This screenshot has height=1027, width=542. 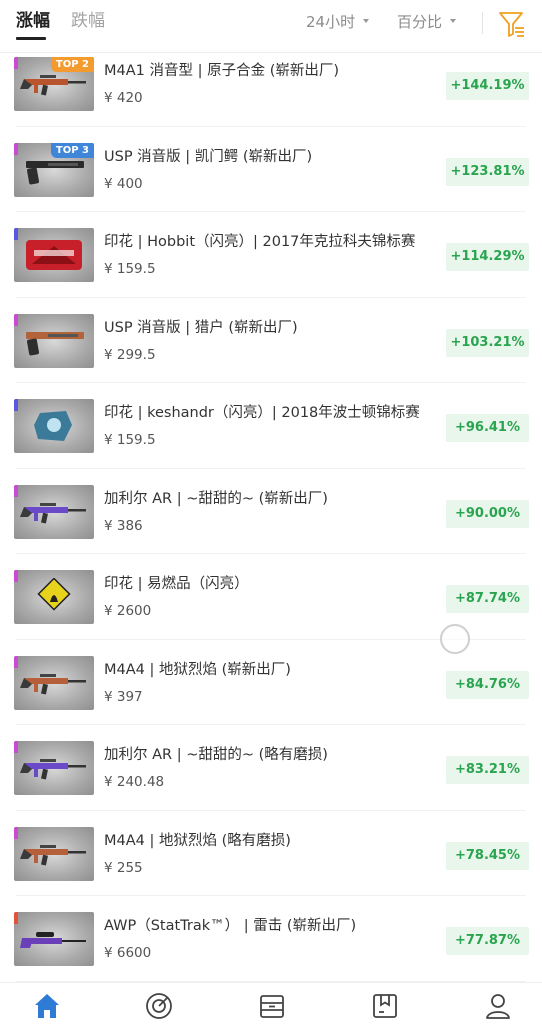 I want to click on floating-assist-button, so click(x=455, y=639).